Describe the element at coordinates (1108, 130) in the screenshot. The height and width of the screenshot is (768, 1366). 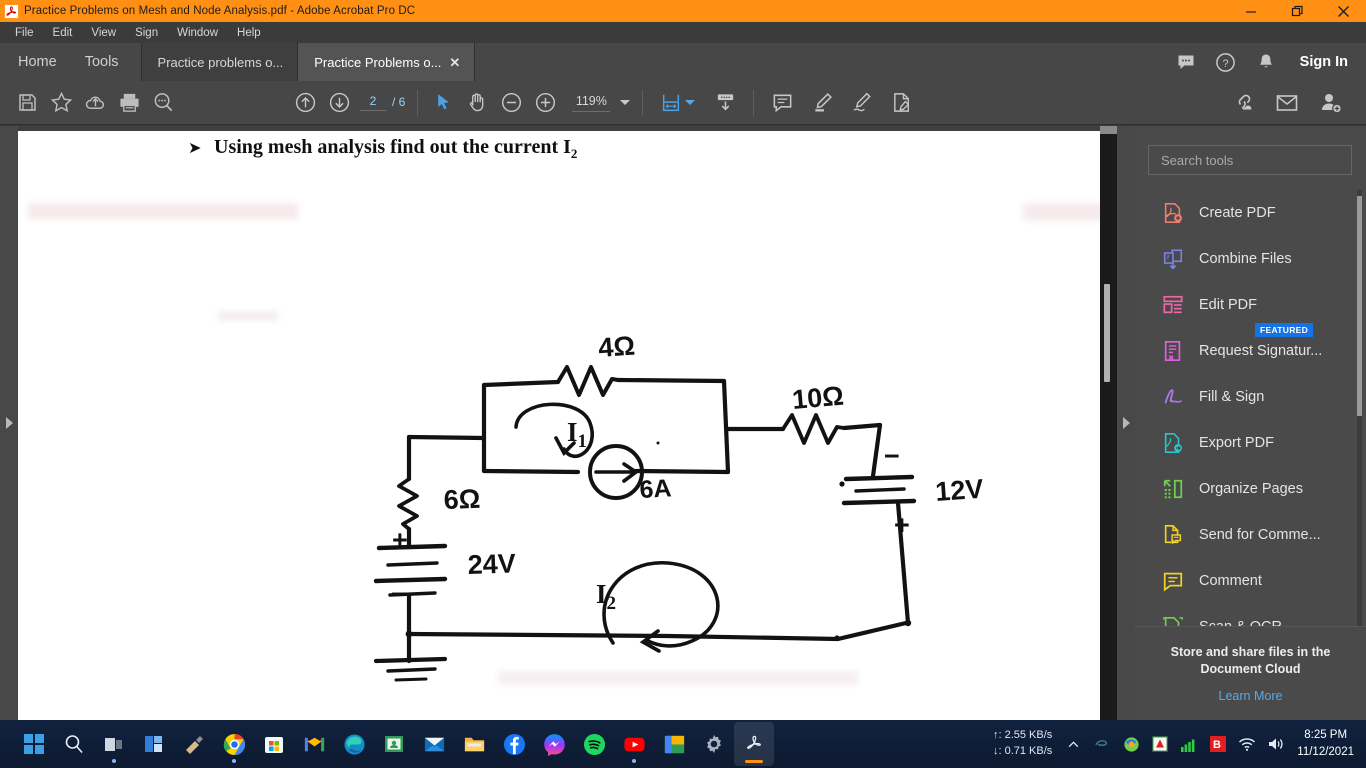
I see `document-scrollbar-cap` at that location.